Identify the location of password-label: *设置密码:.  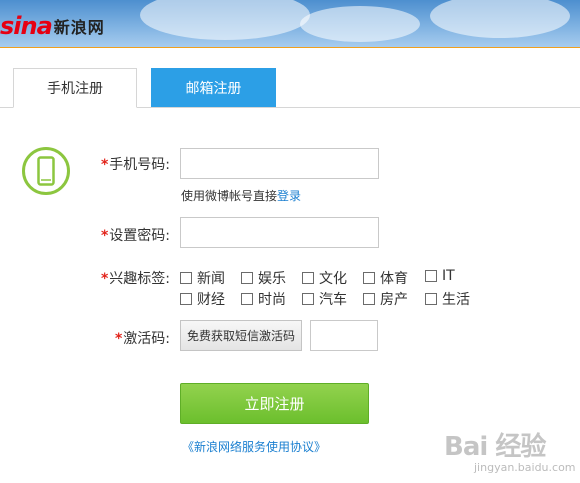
(120, 235).